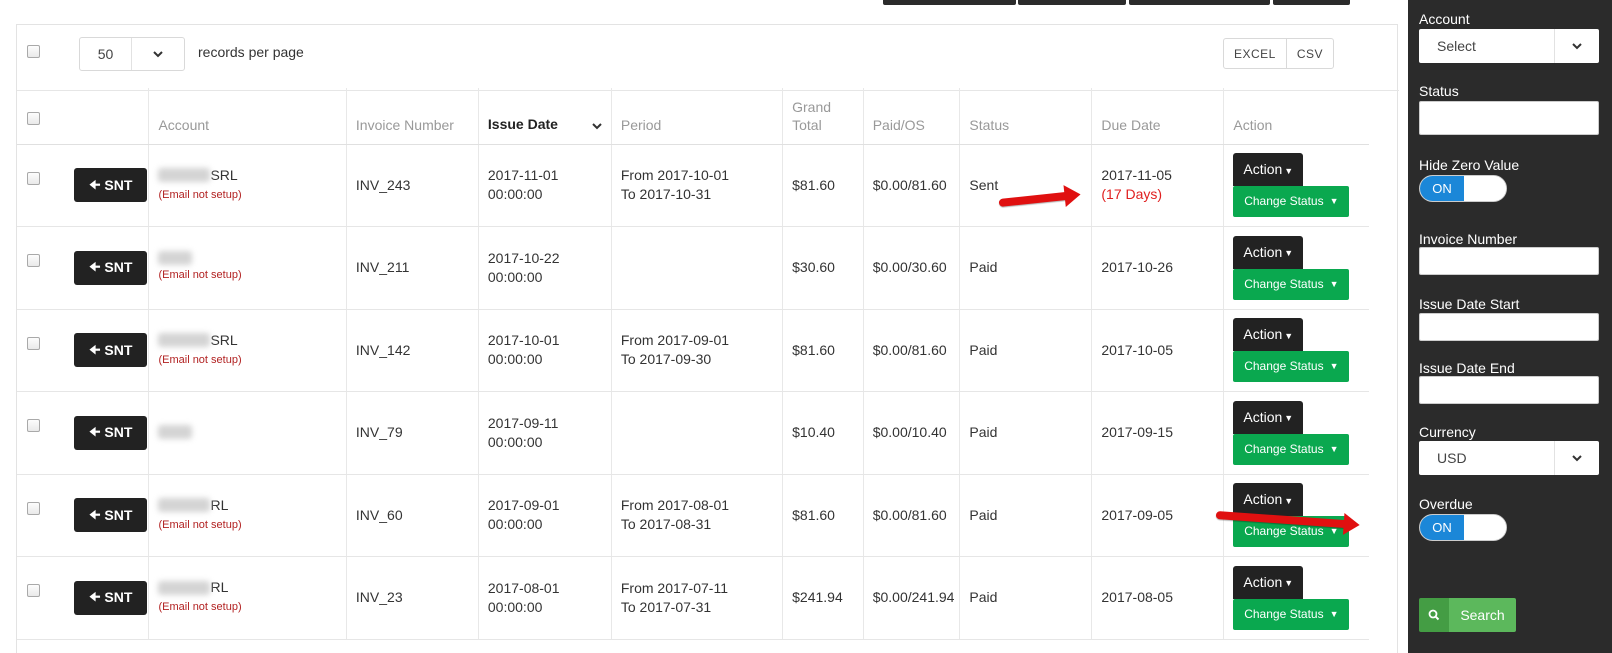 The width and height of the screenshot is (1612, 653). Describe the element at coordinates (1509, 261) in the screenshot. I see `filter-invoice-number-input` at that location.